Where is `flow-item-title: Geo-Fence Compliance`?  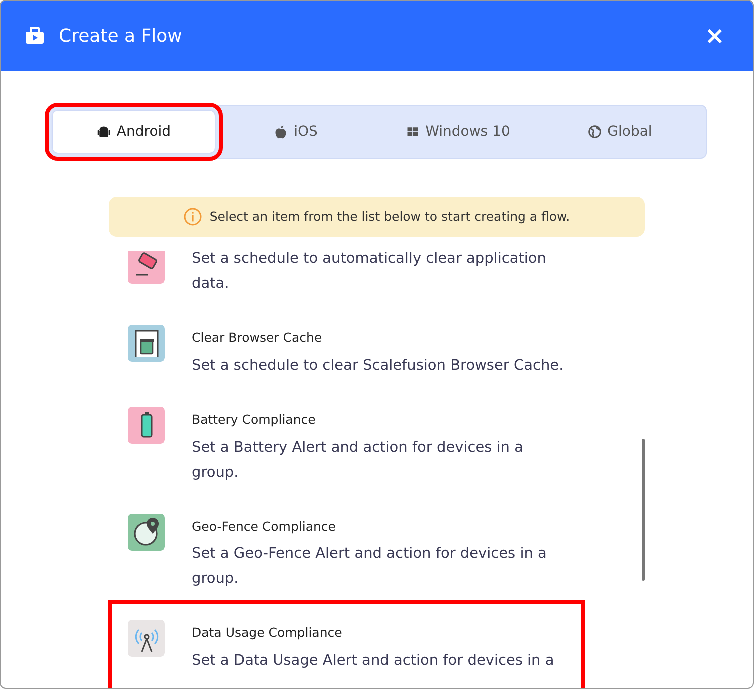
flow-item-title: Geo-Fence Compliance is located at coordinates (382, 527).